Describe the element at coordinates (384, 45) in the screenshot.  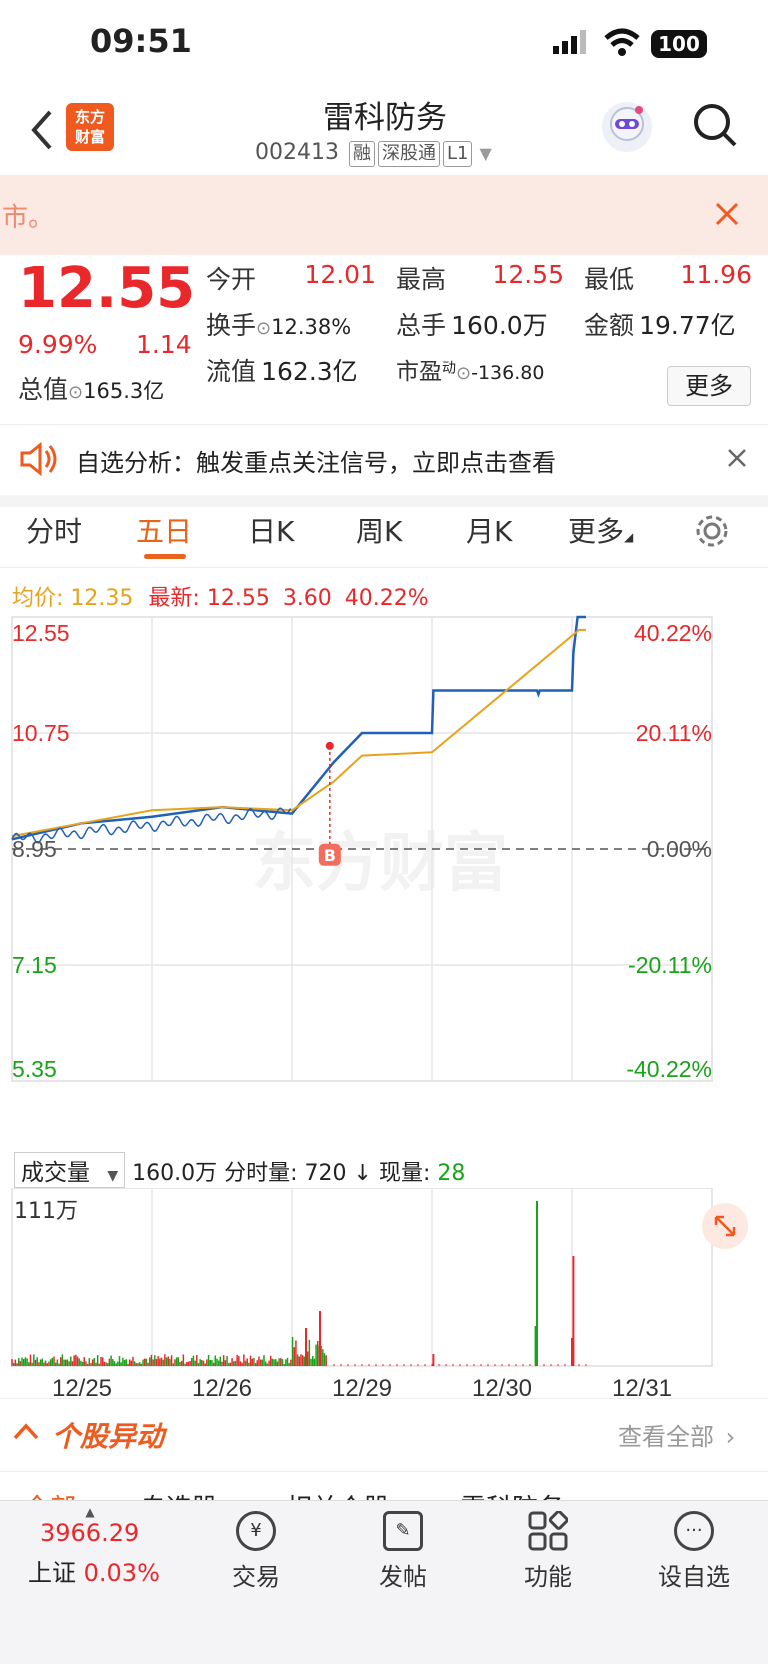
I see `status-bar: 09:51 100` at that location.